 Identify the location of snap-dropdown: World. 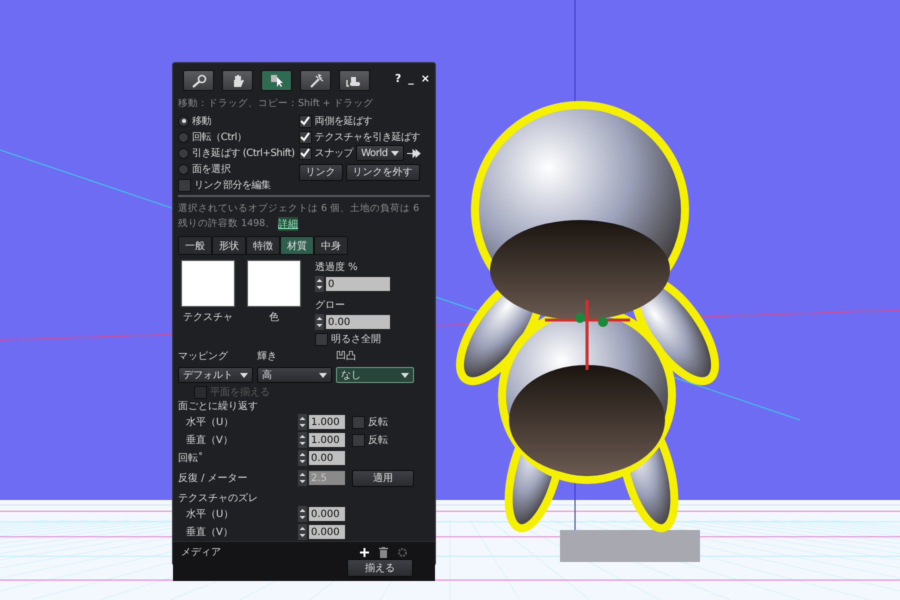
(380, 153).